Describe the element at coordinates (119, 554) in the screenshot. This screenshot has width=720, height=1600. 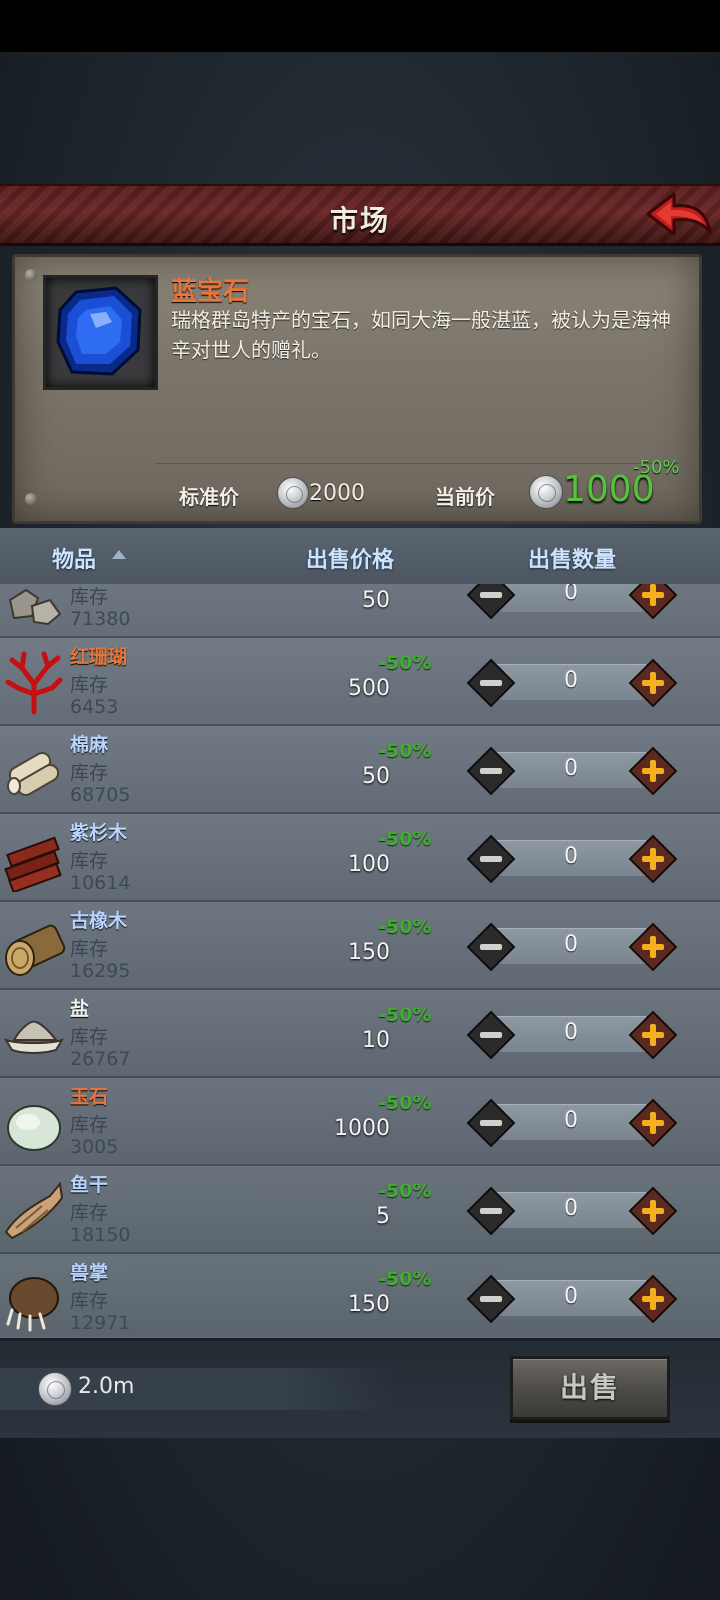
I see `sort-ascending-icon` at that location.